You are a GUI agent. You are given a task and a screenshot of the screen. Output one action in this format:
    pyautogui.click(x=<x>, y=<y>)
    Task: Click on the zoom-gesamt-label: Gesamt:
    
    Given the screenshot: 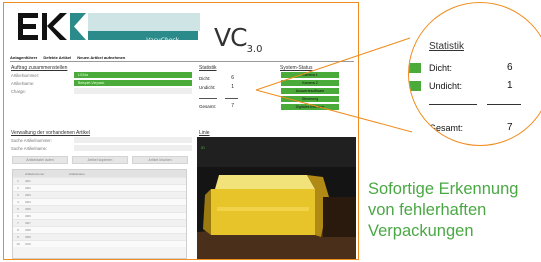 What is the action you would take?
    pyautogui.click(x=446, y=128)
    